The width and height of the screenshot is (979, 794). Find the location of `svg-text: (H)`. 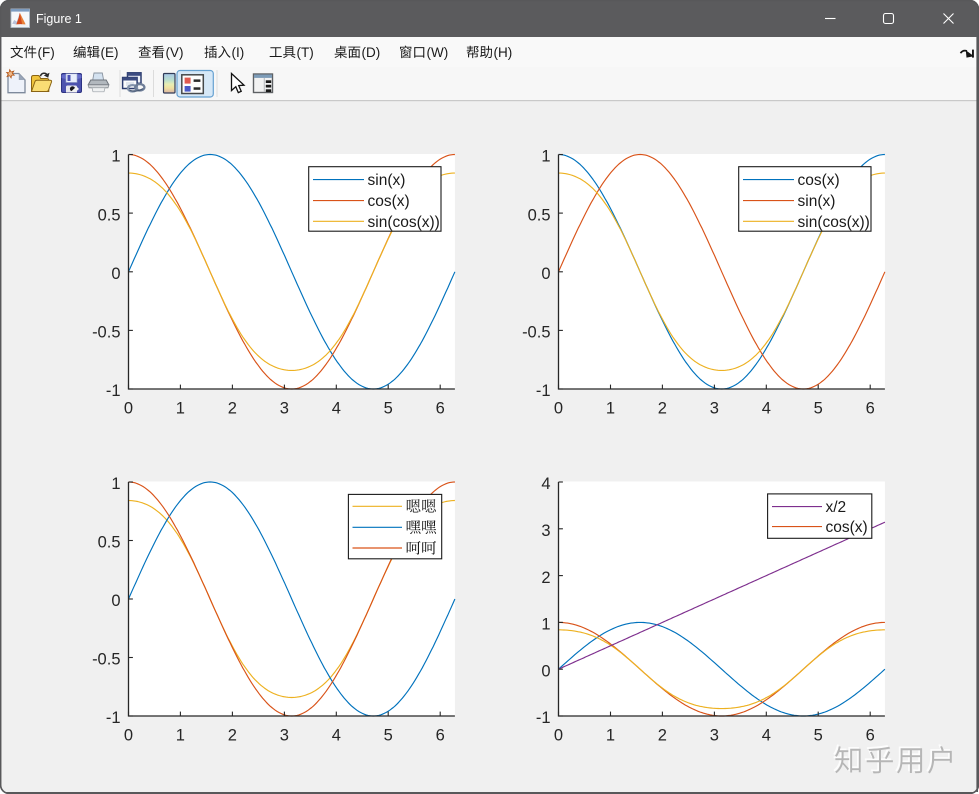

svg-text: (H) is located at coordinates (503, 52).